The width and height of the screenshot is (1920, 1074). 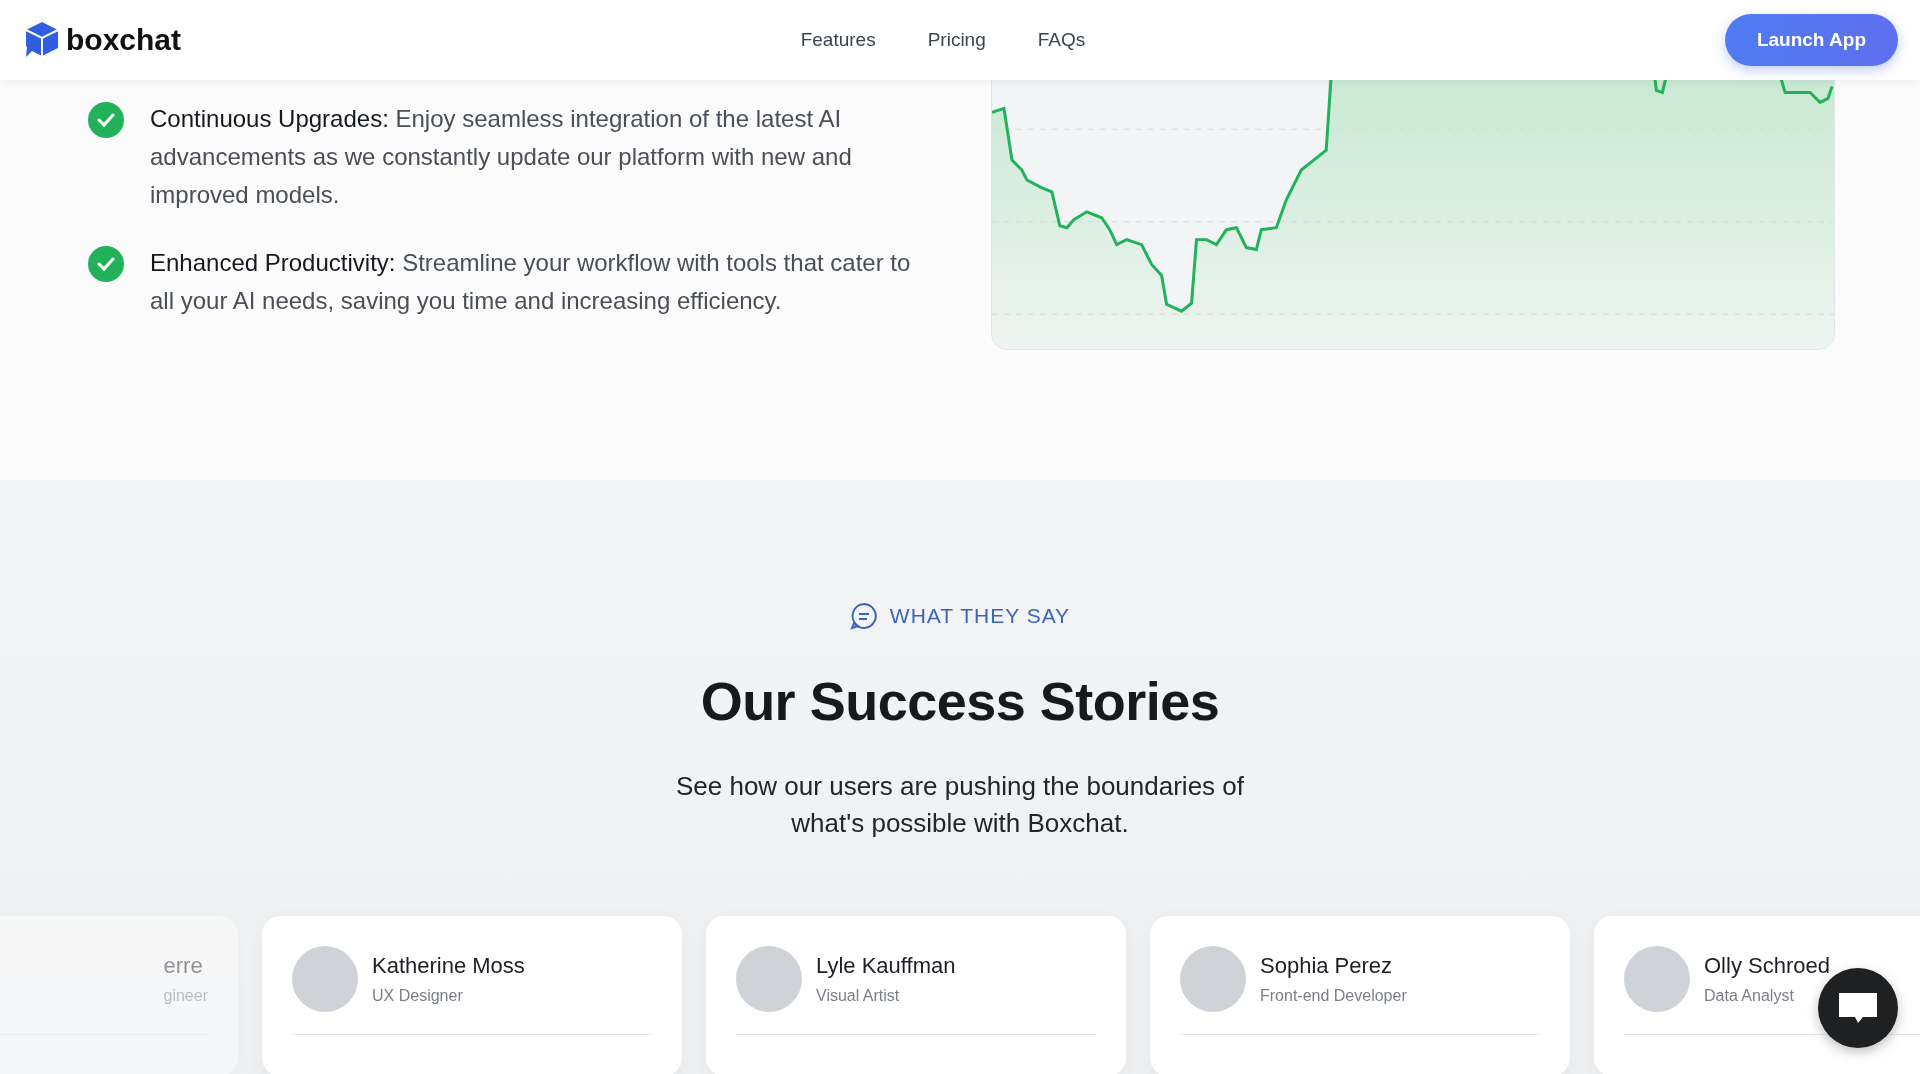 I want to click on person-name: Katherine Moss, so click(x=448, y=966).